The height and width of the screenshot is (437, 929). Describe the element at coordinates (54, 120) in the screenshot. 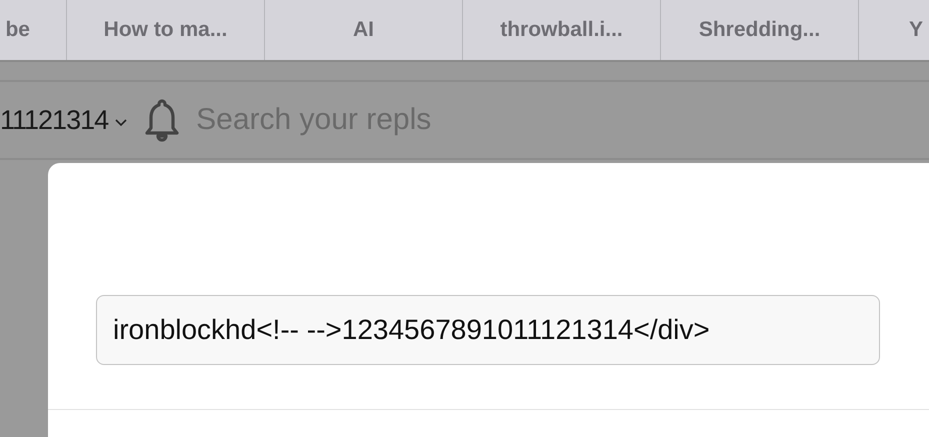

I see `account-name: 11121314` at that location.